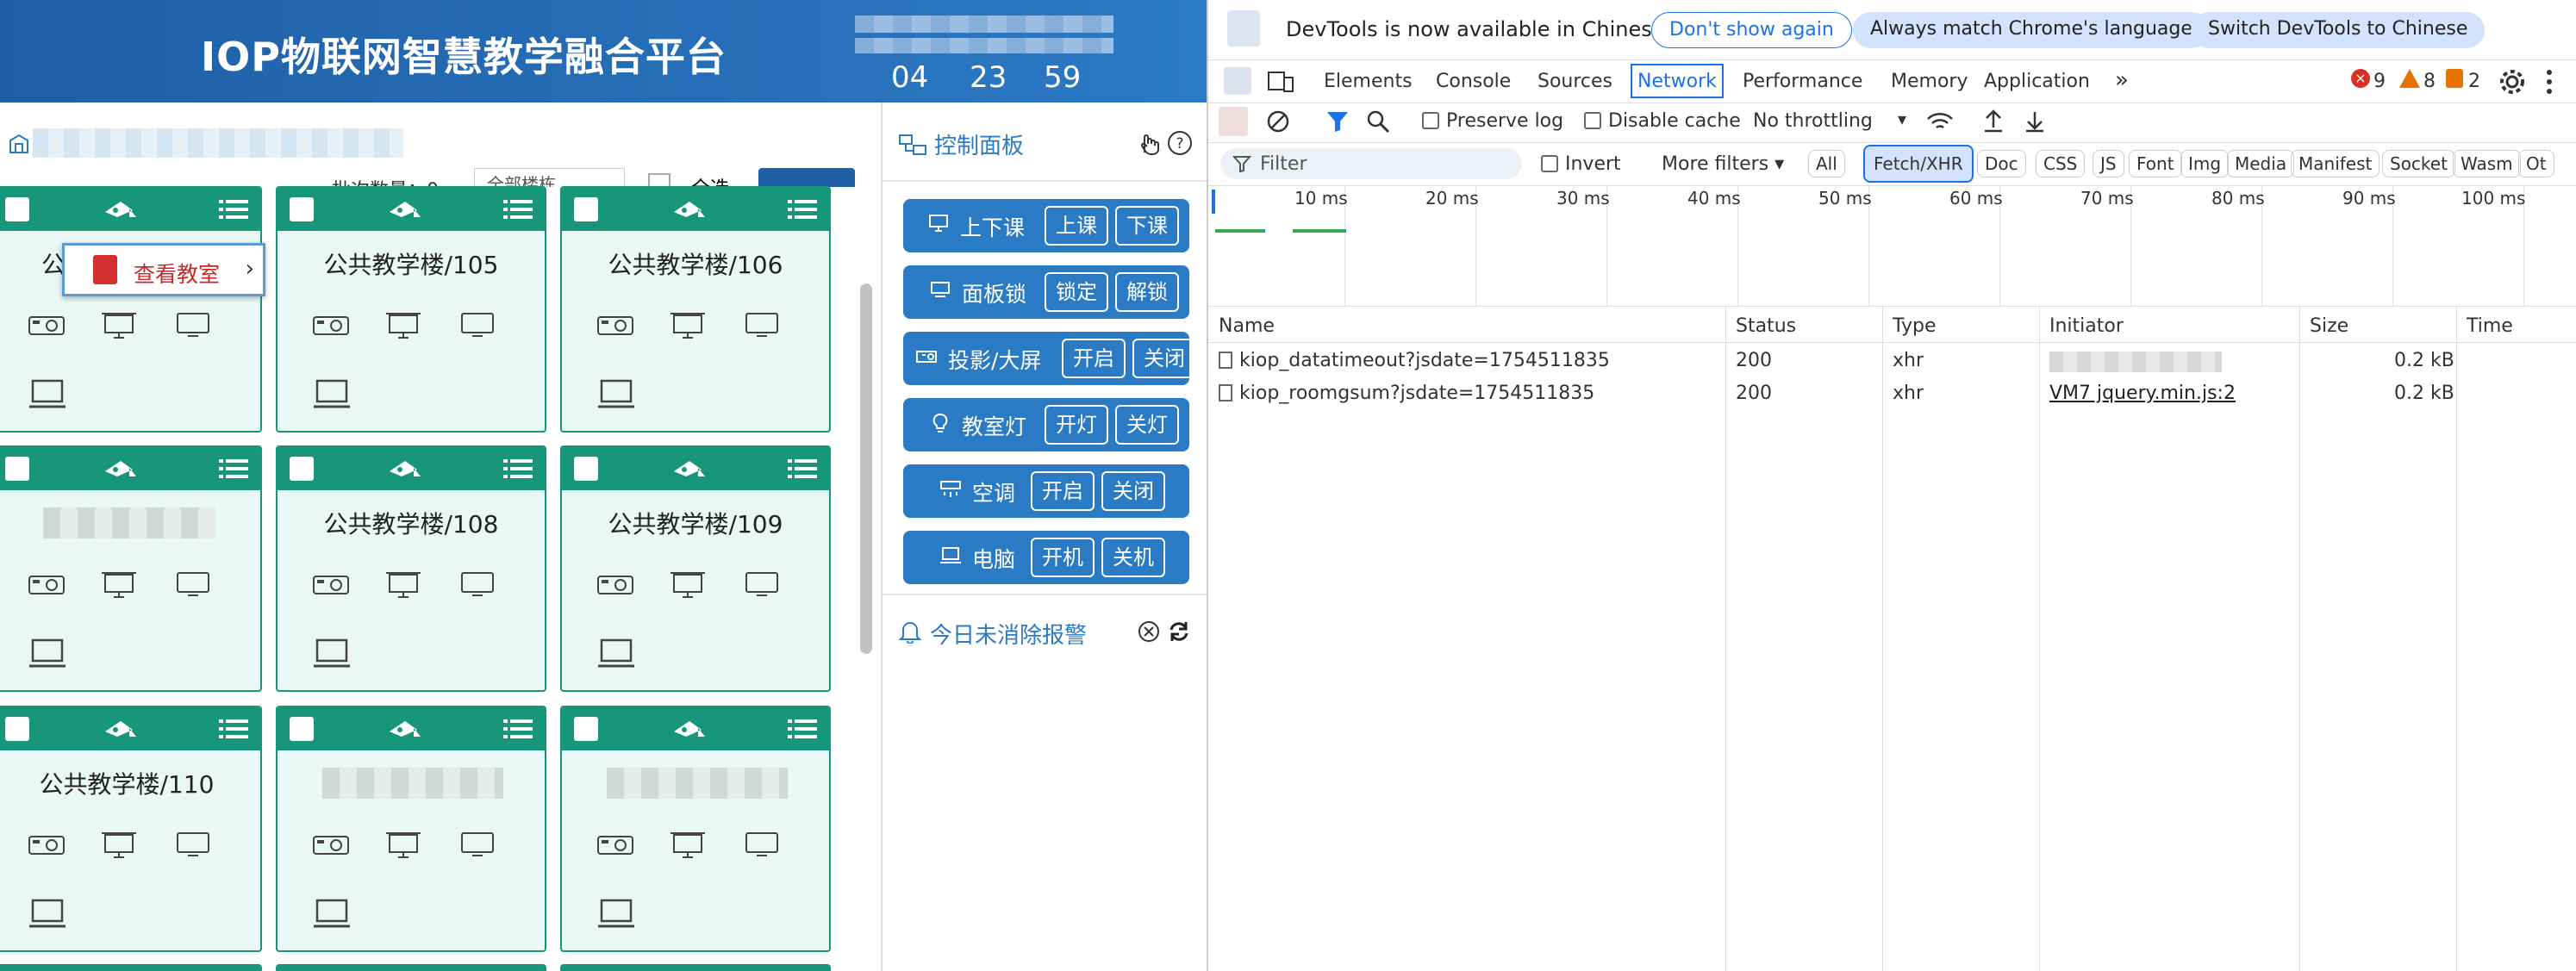 The height and width of the screenshot is (971, 2576). I want to click on panel-lock-off-button: 解锁, so click(1147, 292).